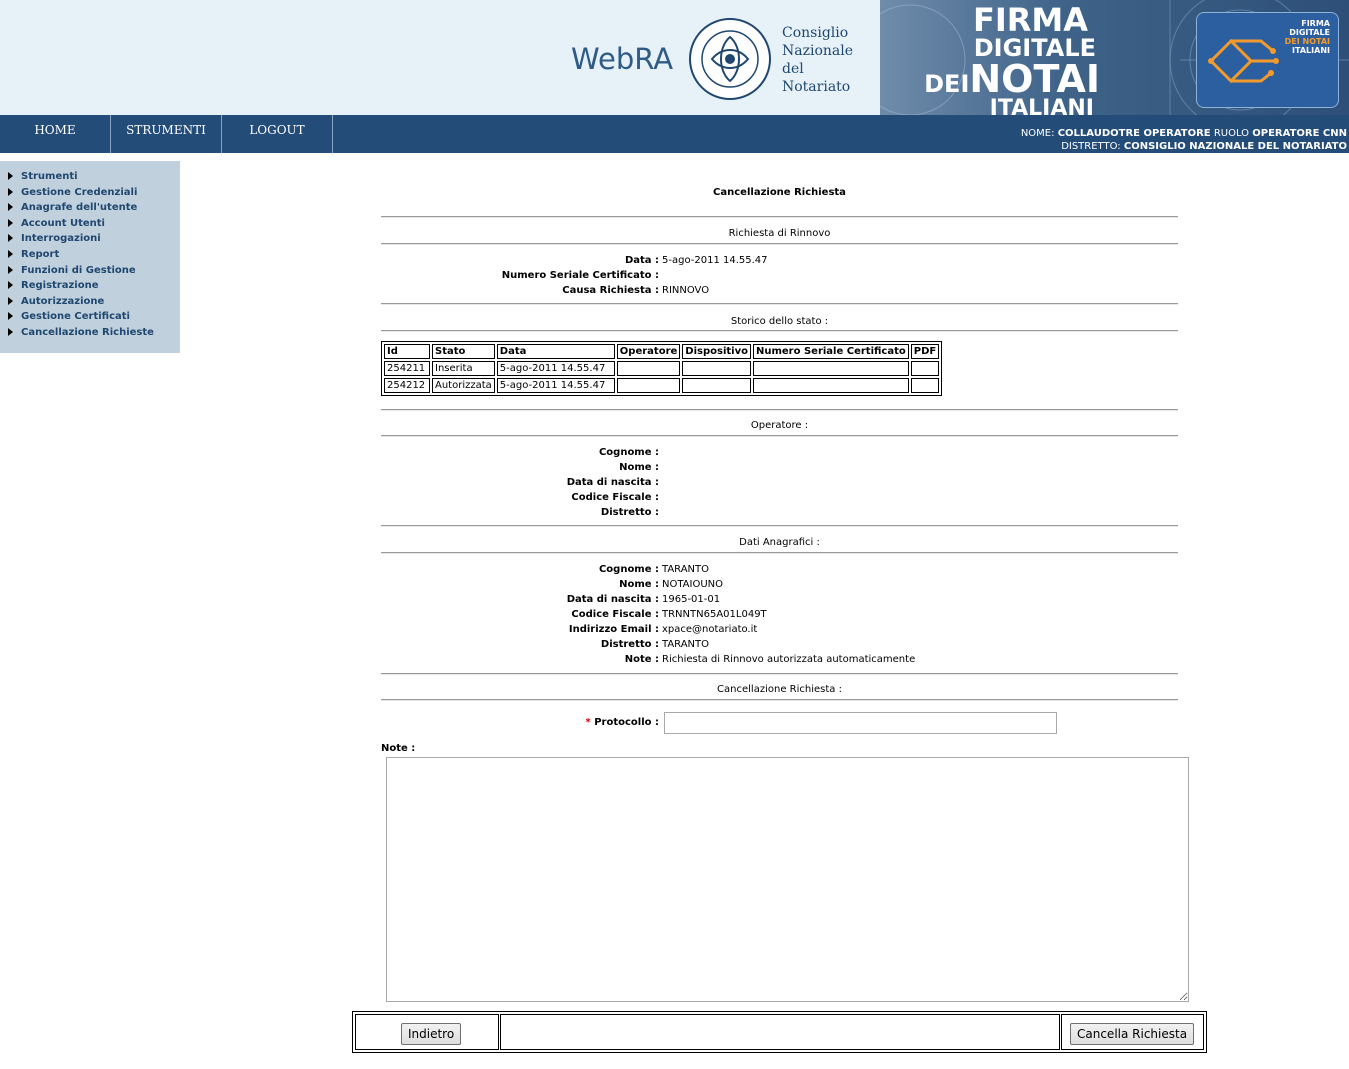 The image size is (1349, 1069). Describe the element at coordinates (463, 368) in the screenshot. I see `cell-stato: Inserita` at that location.